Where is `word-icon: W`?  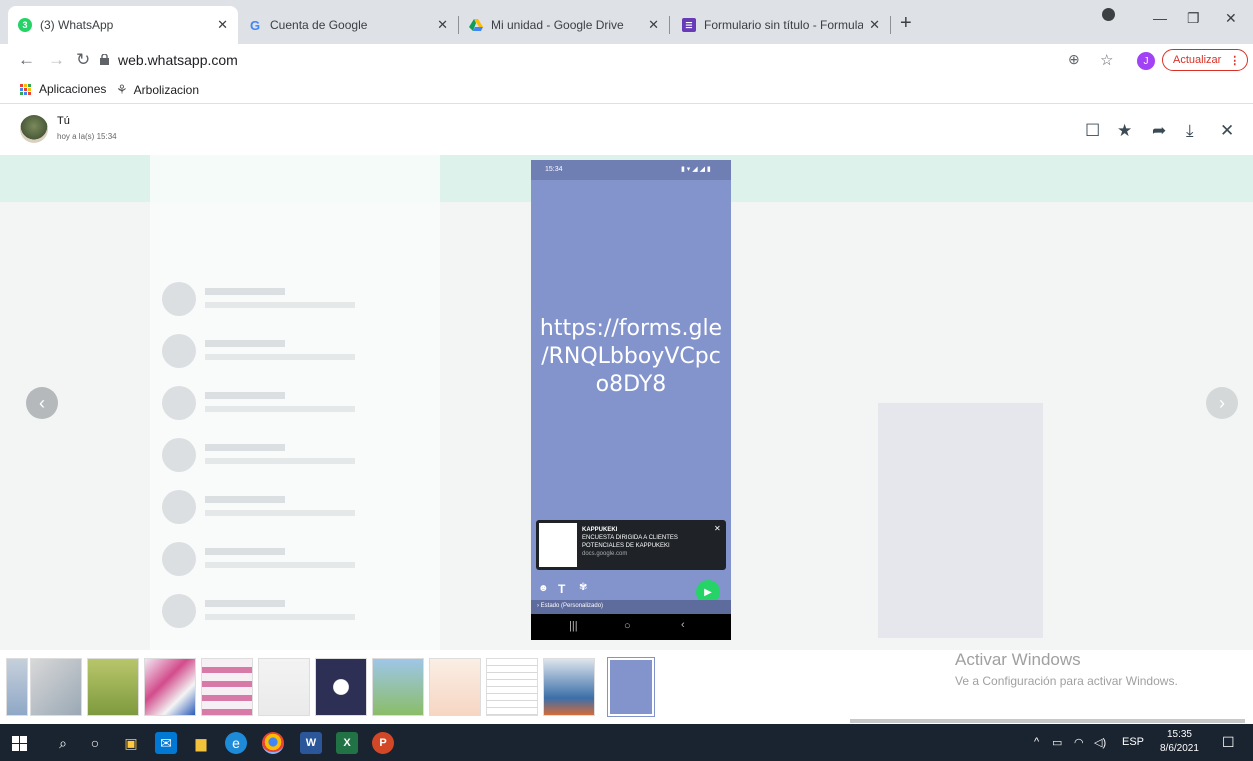
word-icon: W is located at coordinates (311, 743).